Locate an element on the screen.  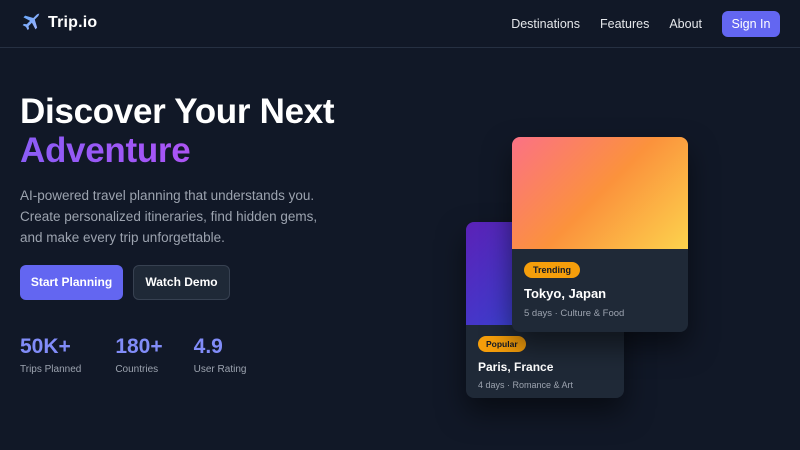
hero-title: Discover Your Next Adventure is located at coordinates (177, 131).